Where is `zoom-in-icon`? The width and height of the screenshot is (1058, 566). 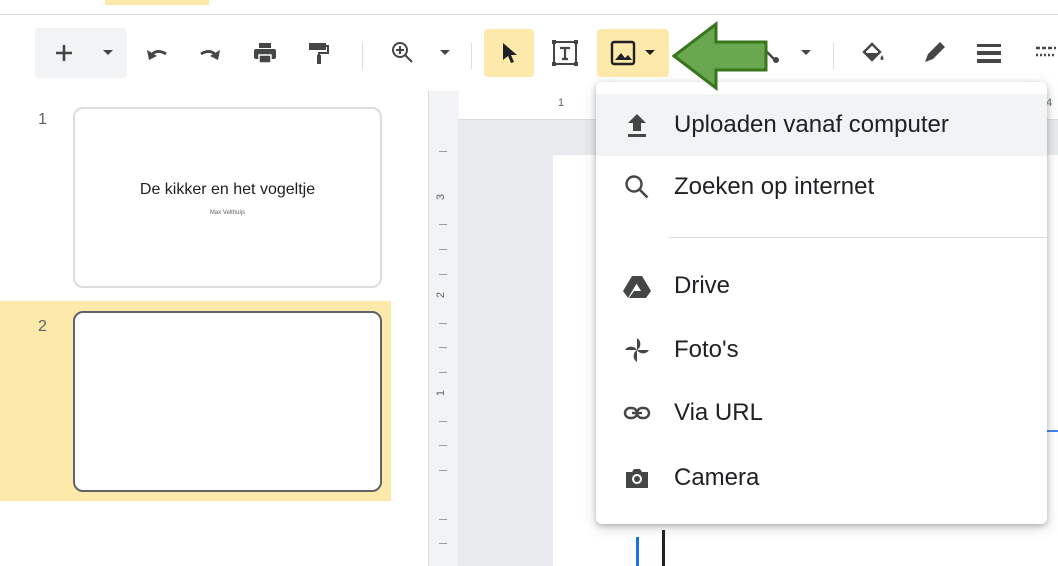
zoom-in-icon is located at coordinates (402, 52).